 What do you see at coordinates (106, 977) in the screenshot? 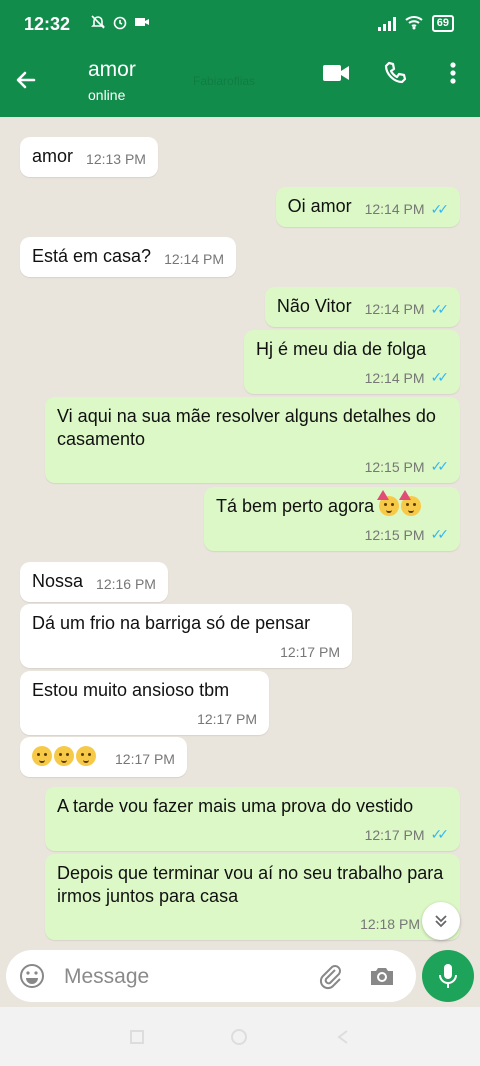
I see `message-input: Message` at bounding box center [106, 977].